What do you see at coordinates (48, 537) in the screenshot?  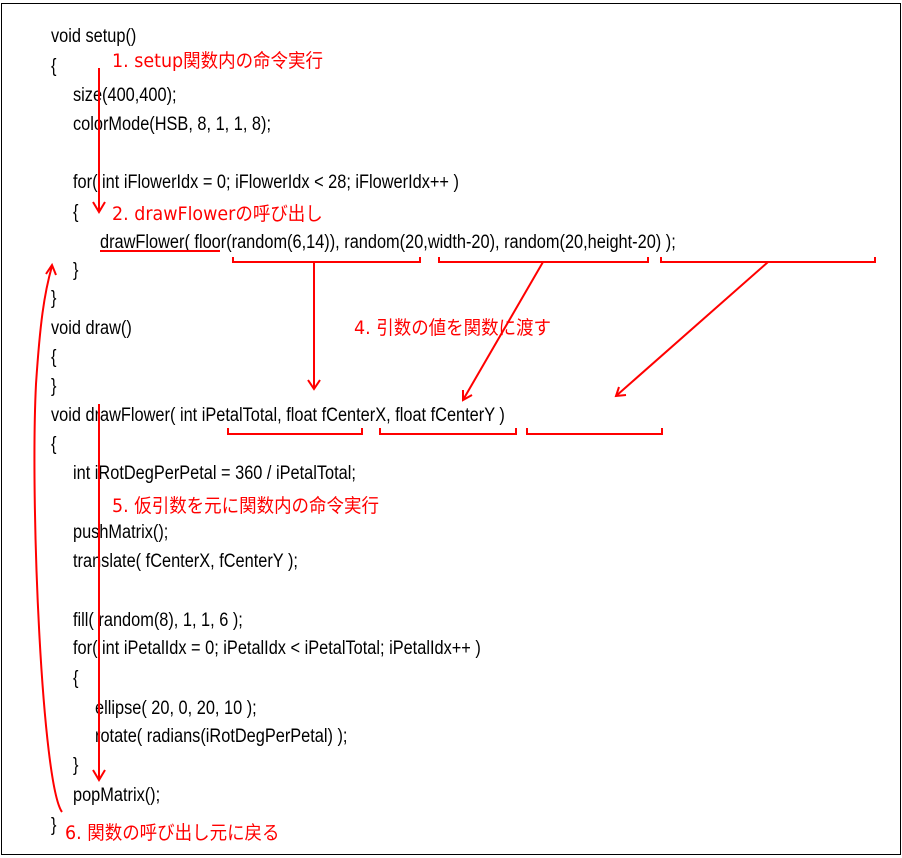 I see `arrow-step6-return` at bounding box center [48, 537].